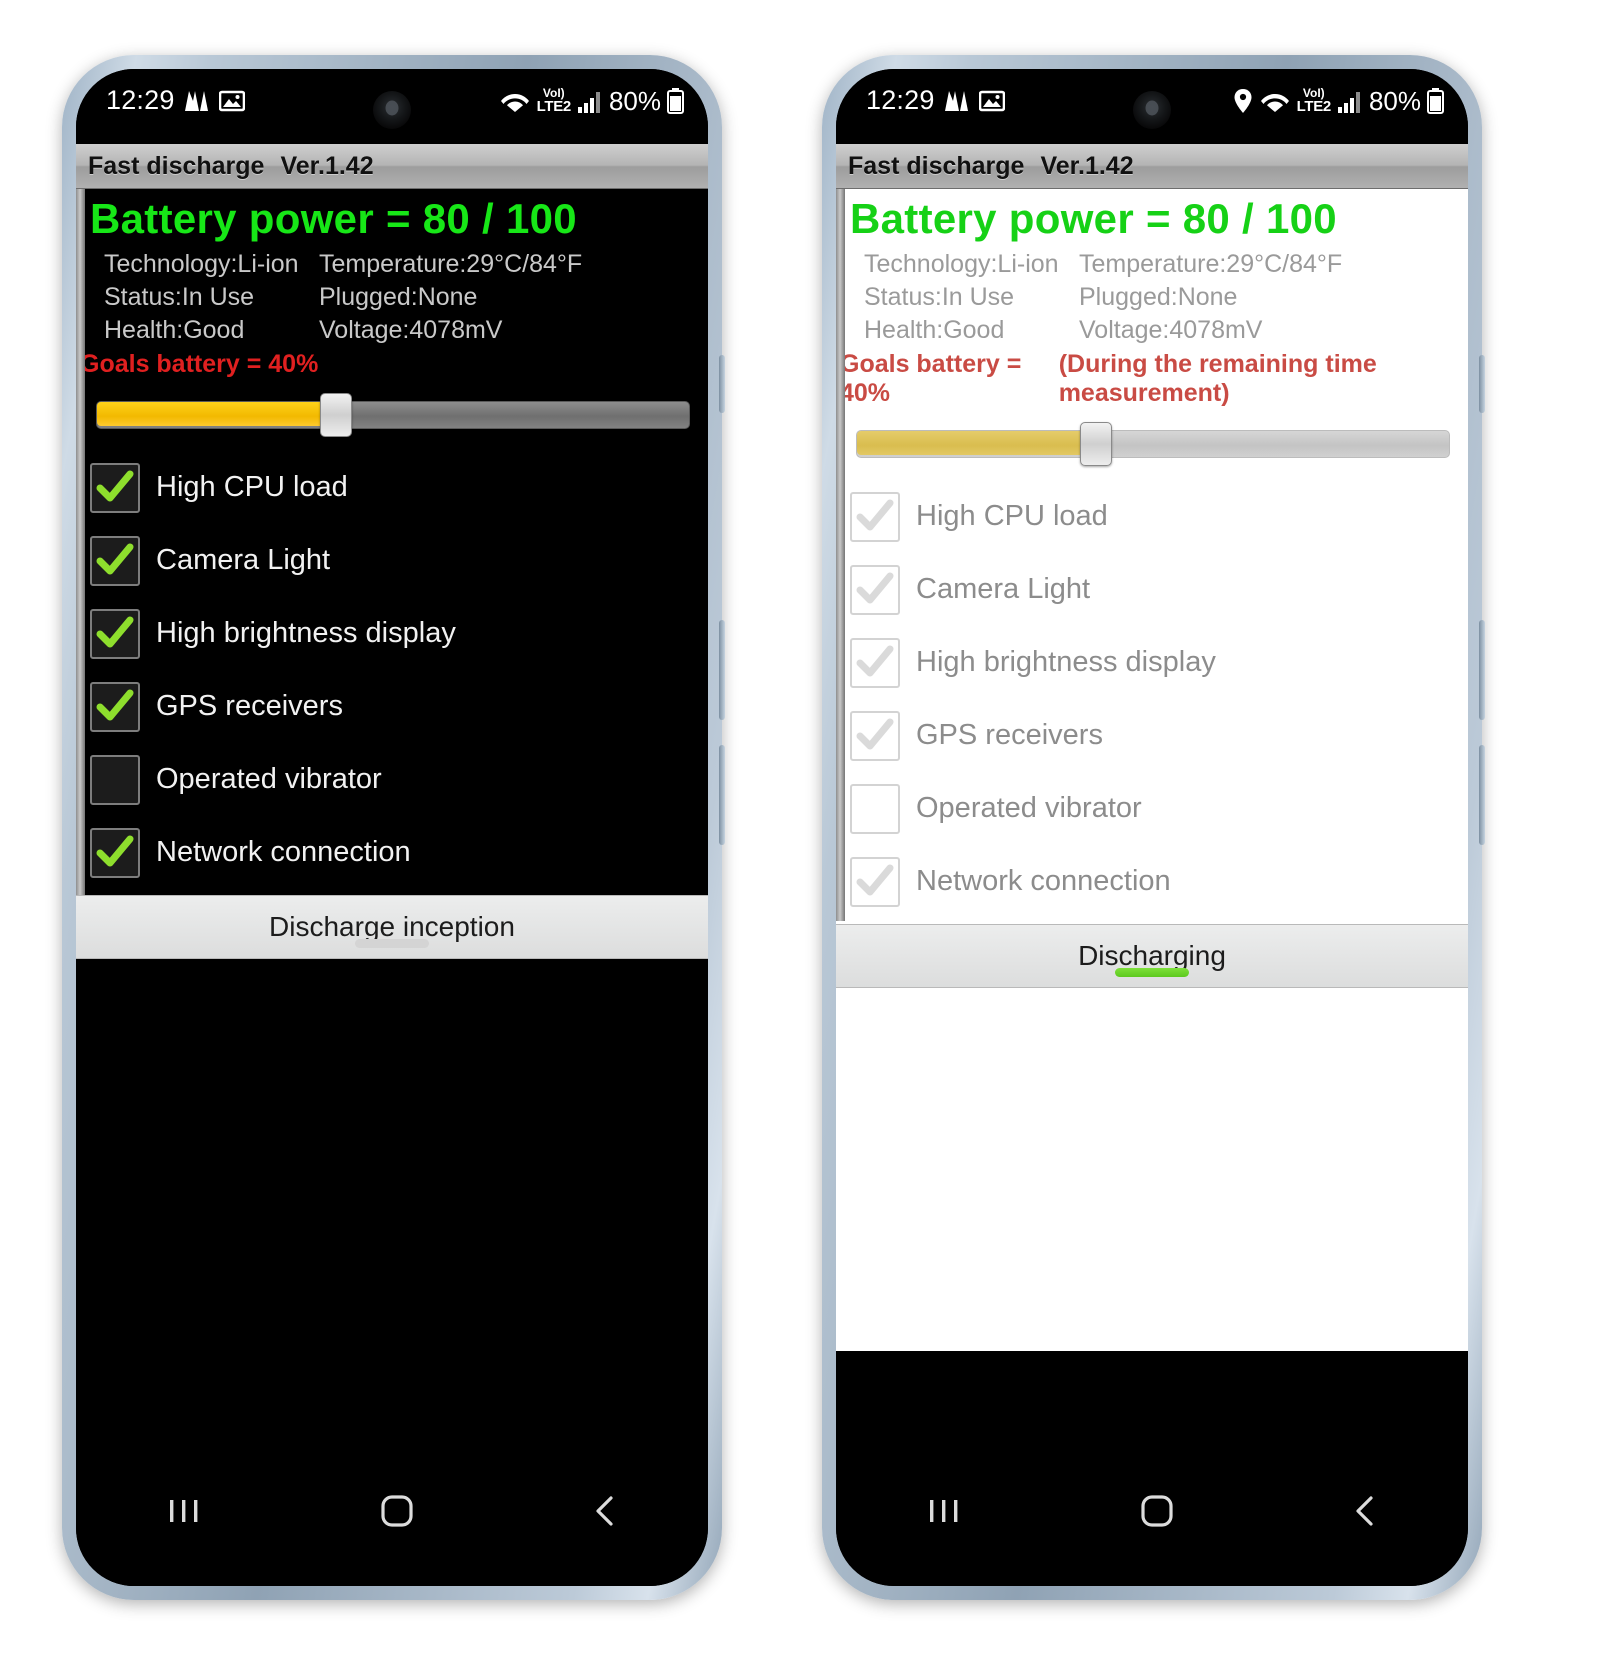 The width and height of the screenshot is (1600, 1655). Describe the element at coordinates (140, 100) in the screenshot. I see `status-time: 12:29` at that location.